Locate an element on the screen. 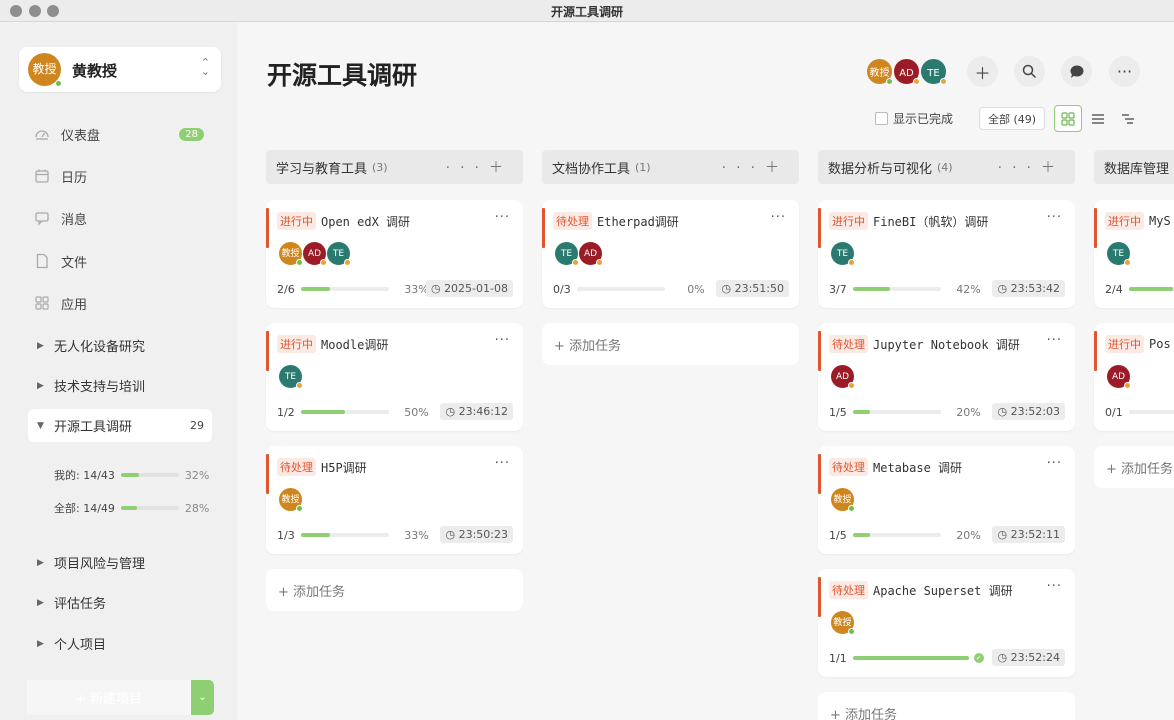  project-item: ▼ 开源工具调研 29 is located at coordinates (120, 425).